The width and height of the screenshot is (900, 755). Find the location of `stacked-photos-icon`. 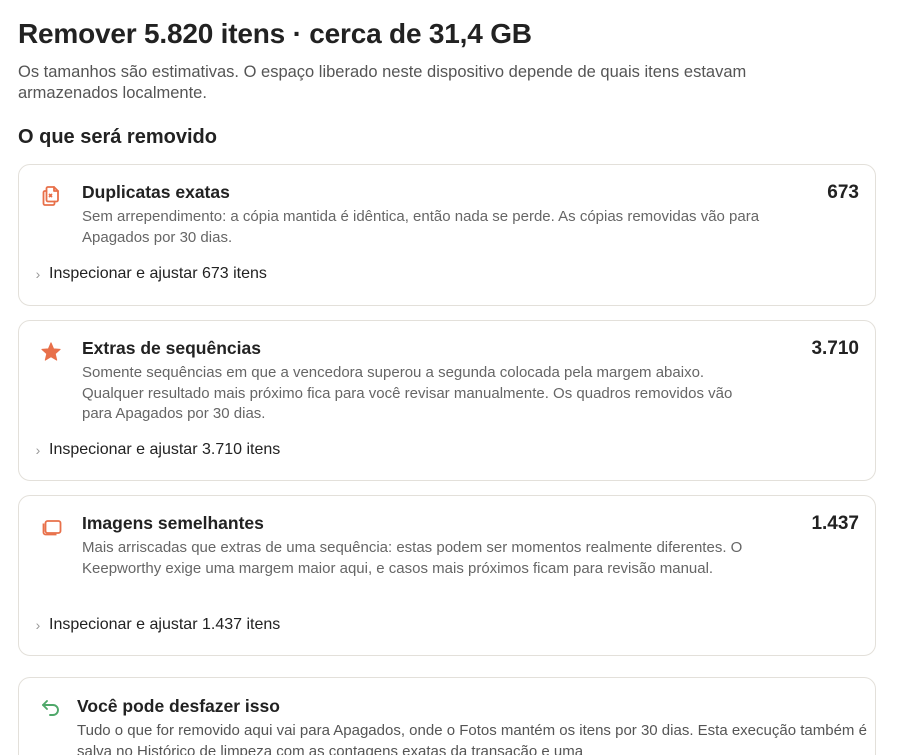

stacked-photos-icon is located at coordinates (51, 527).